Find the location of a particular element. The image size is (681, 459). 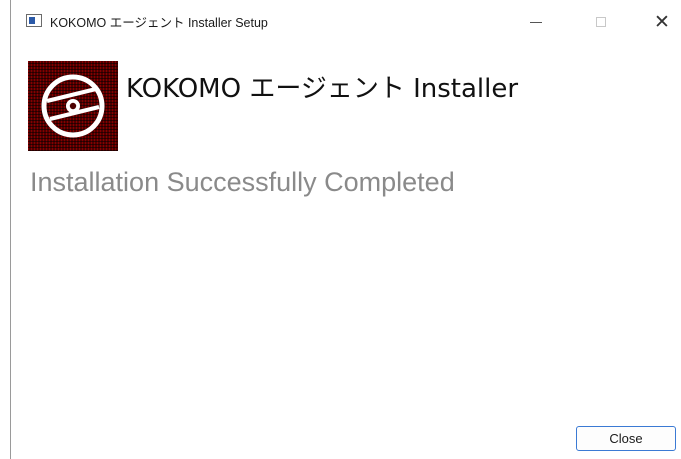

close-window-button: ✕ is located at coordinates (660, 22).